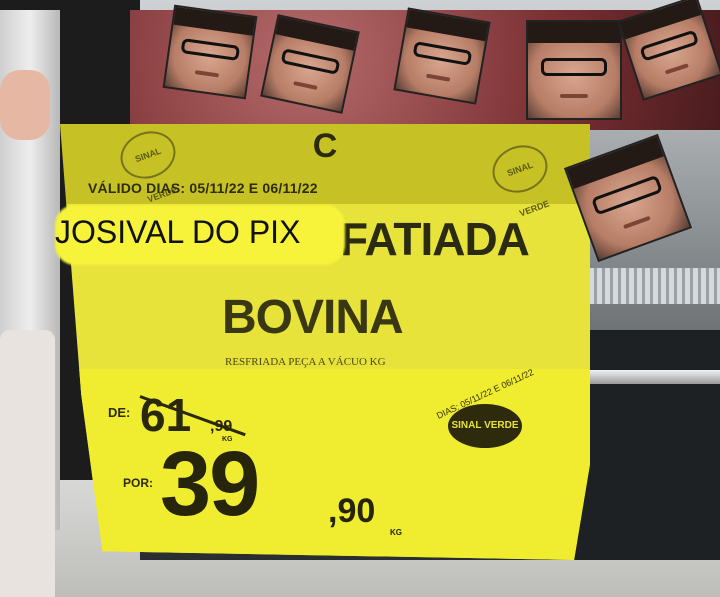 This screenshot has width=720, height=597. What do you see at coordinates (178, 232) in the screenshot?
I see `caption-text: JOSIVAL DO PIX` at bounding box center [178, 232].